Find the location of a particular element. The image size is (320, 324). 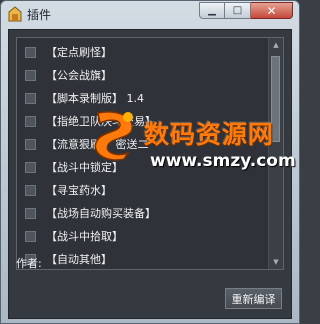

list-item: 【定点刷怪】 is located at coordinates (143, 52).